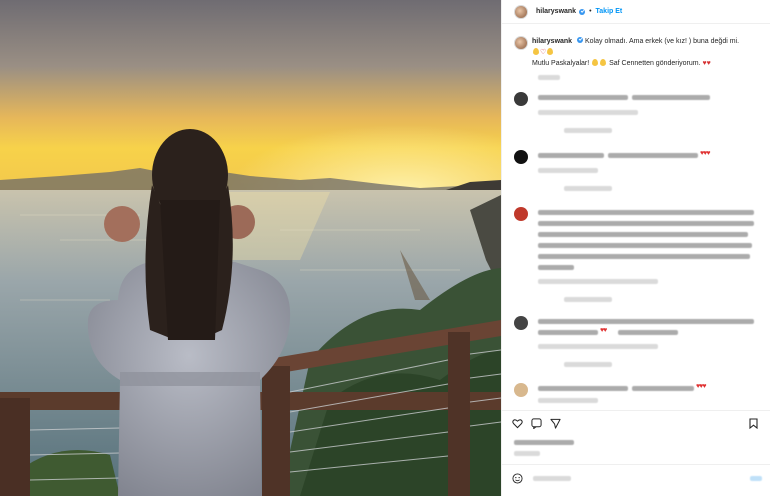 Image resolution: width=770 pixels, height=496 pixels. What do you see at coordinates (549, 77) in the screenshot?
I see `caption-timestamp` at bounding box center [549, 77].